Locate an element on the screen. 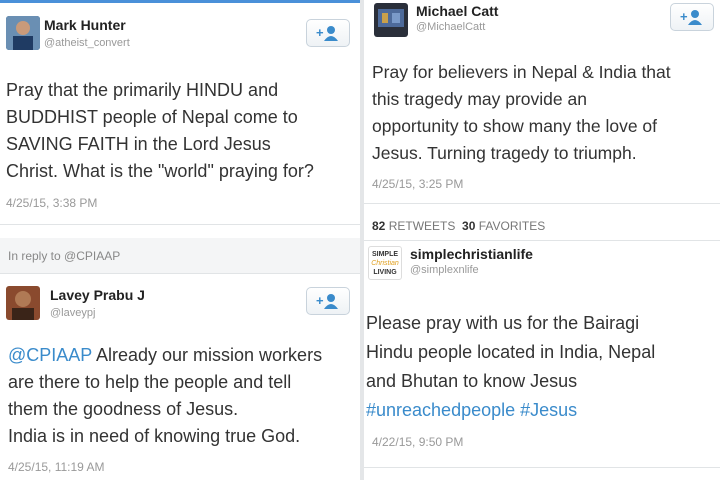 The height and width of the screenshot is (480, 720). avatar-logo-line: LIVING is located at coordinates (385, 272).